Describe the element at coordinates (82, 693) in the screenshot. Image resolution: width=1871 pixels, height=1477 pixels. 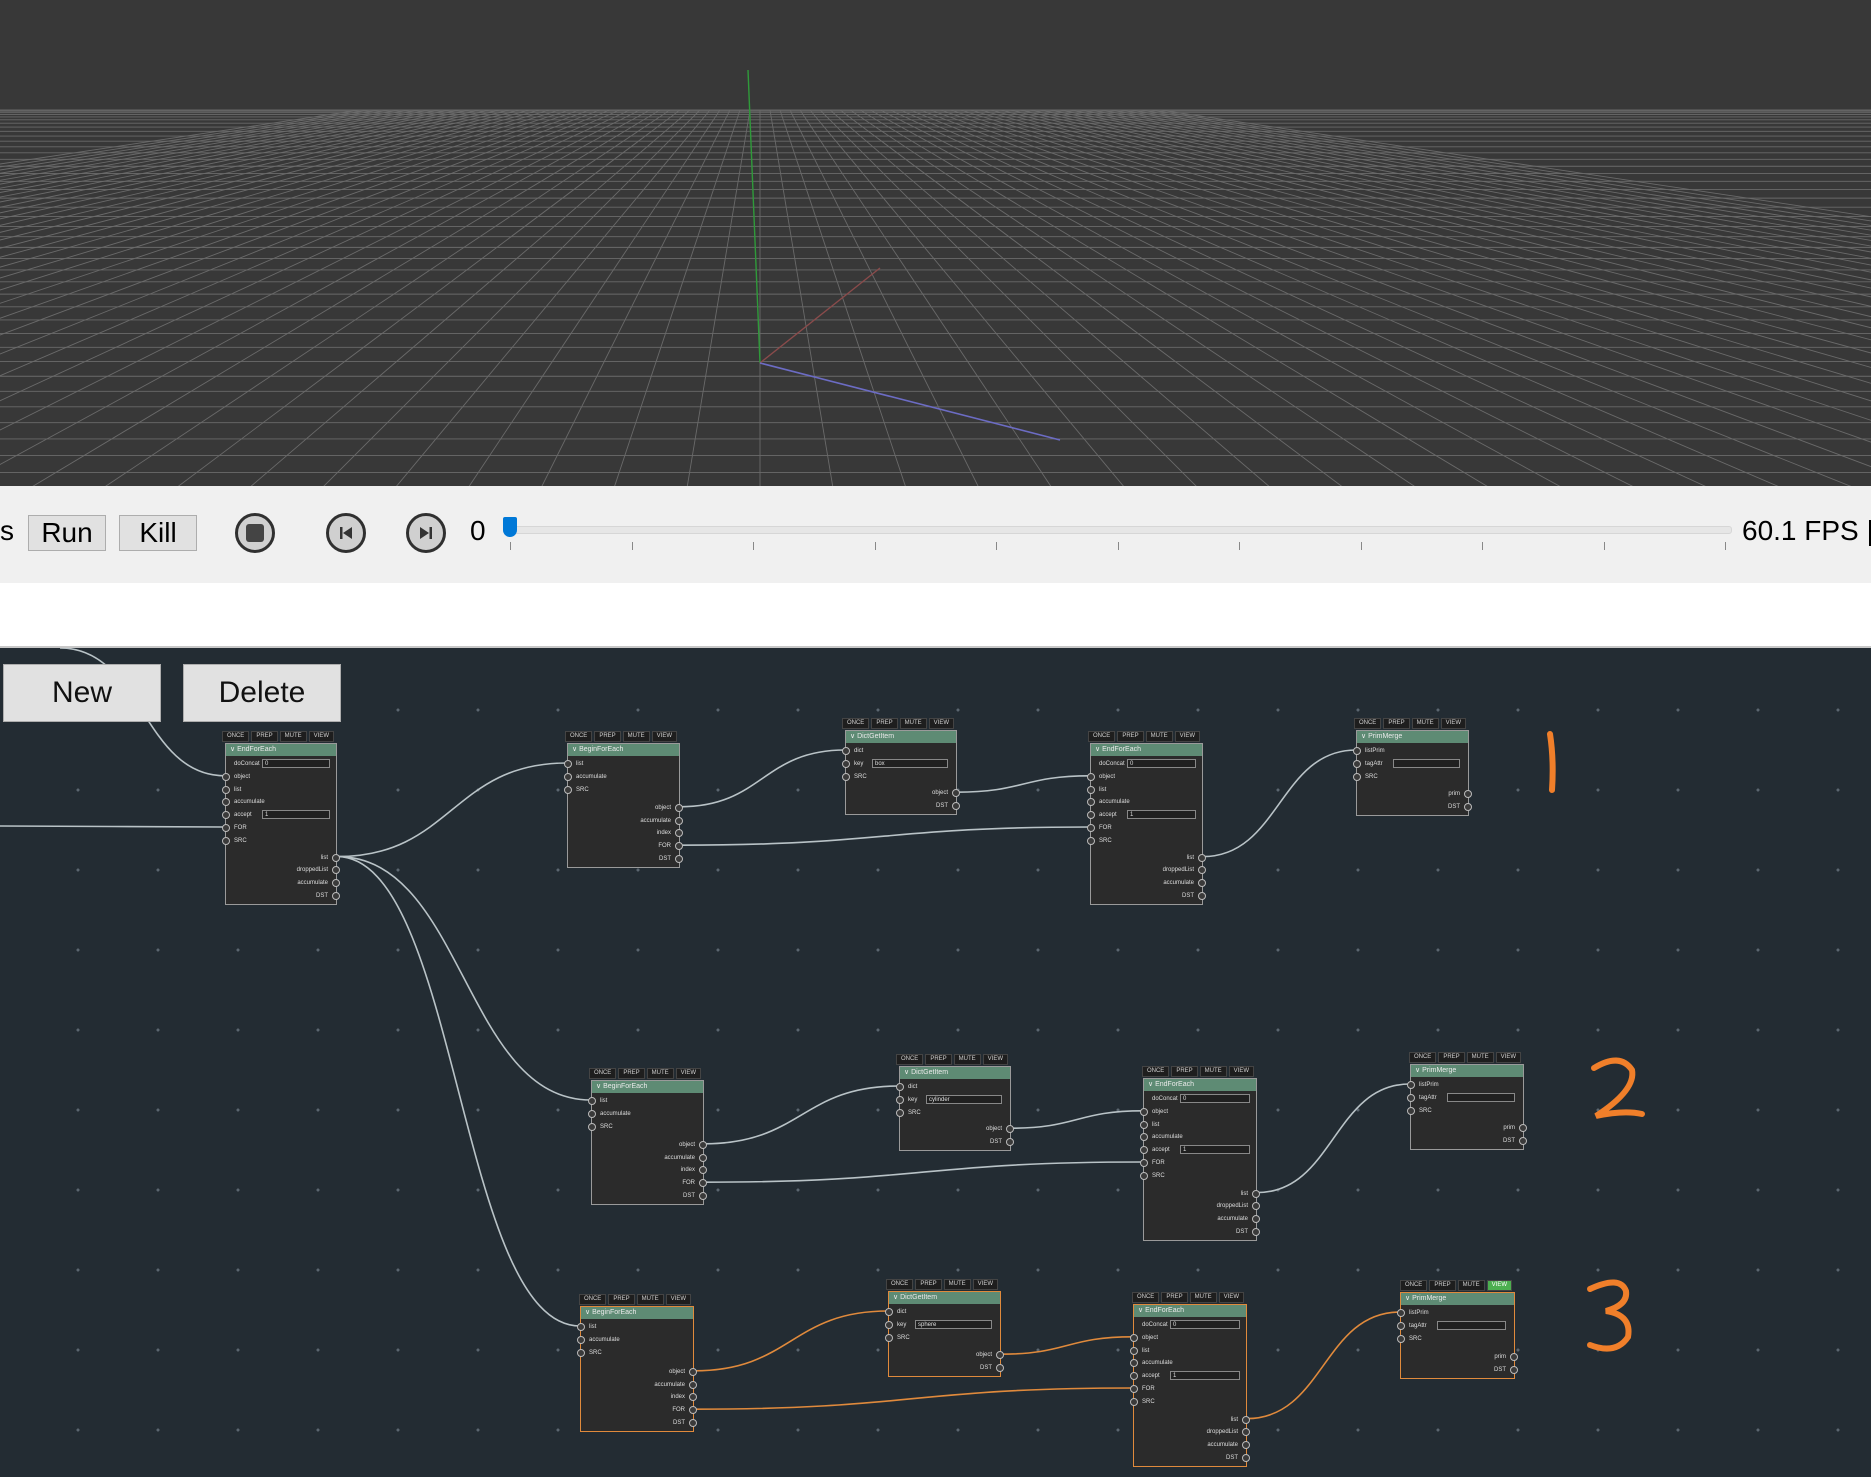
I see `new-node-button: New` at that location.